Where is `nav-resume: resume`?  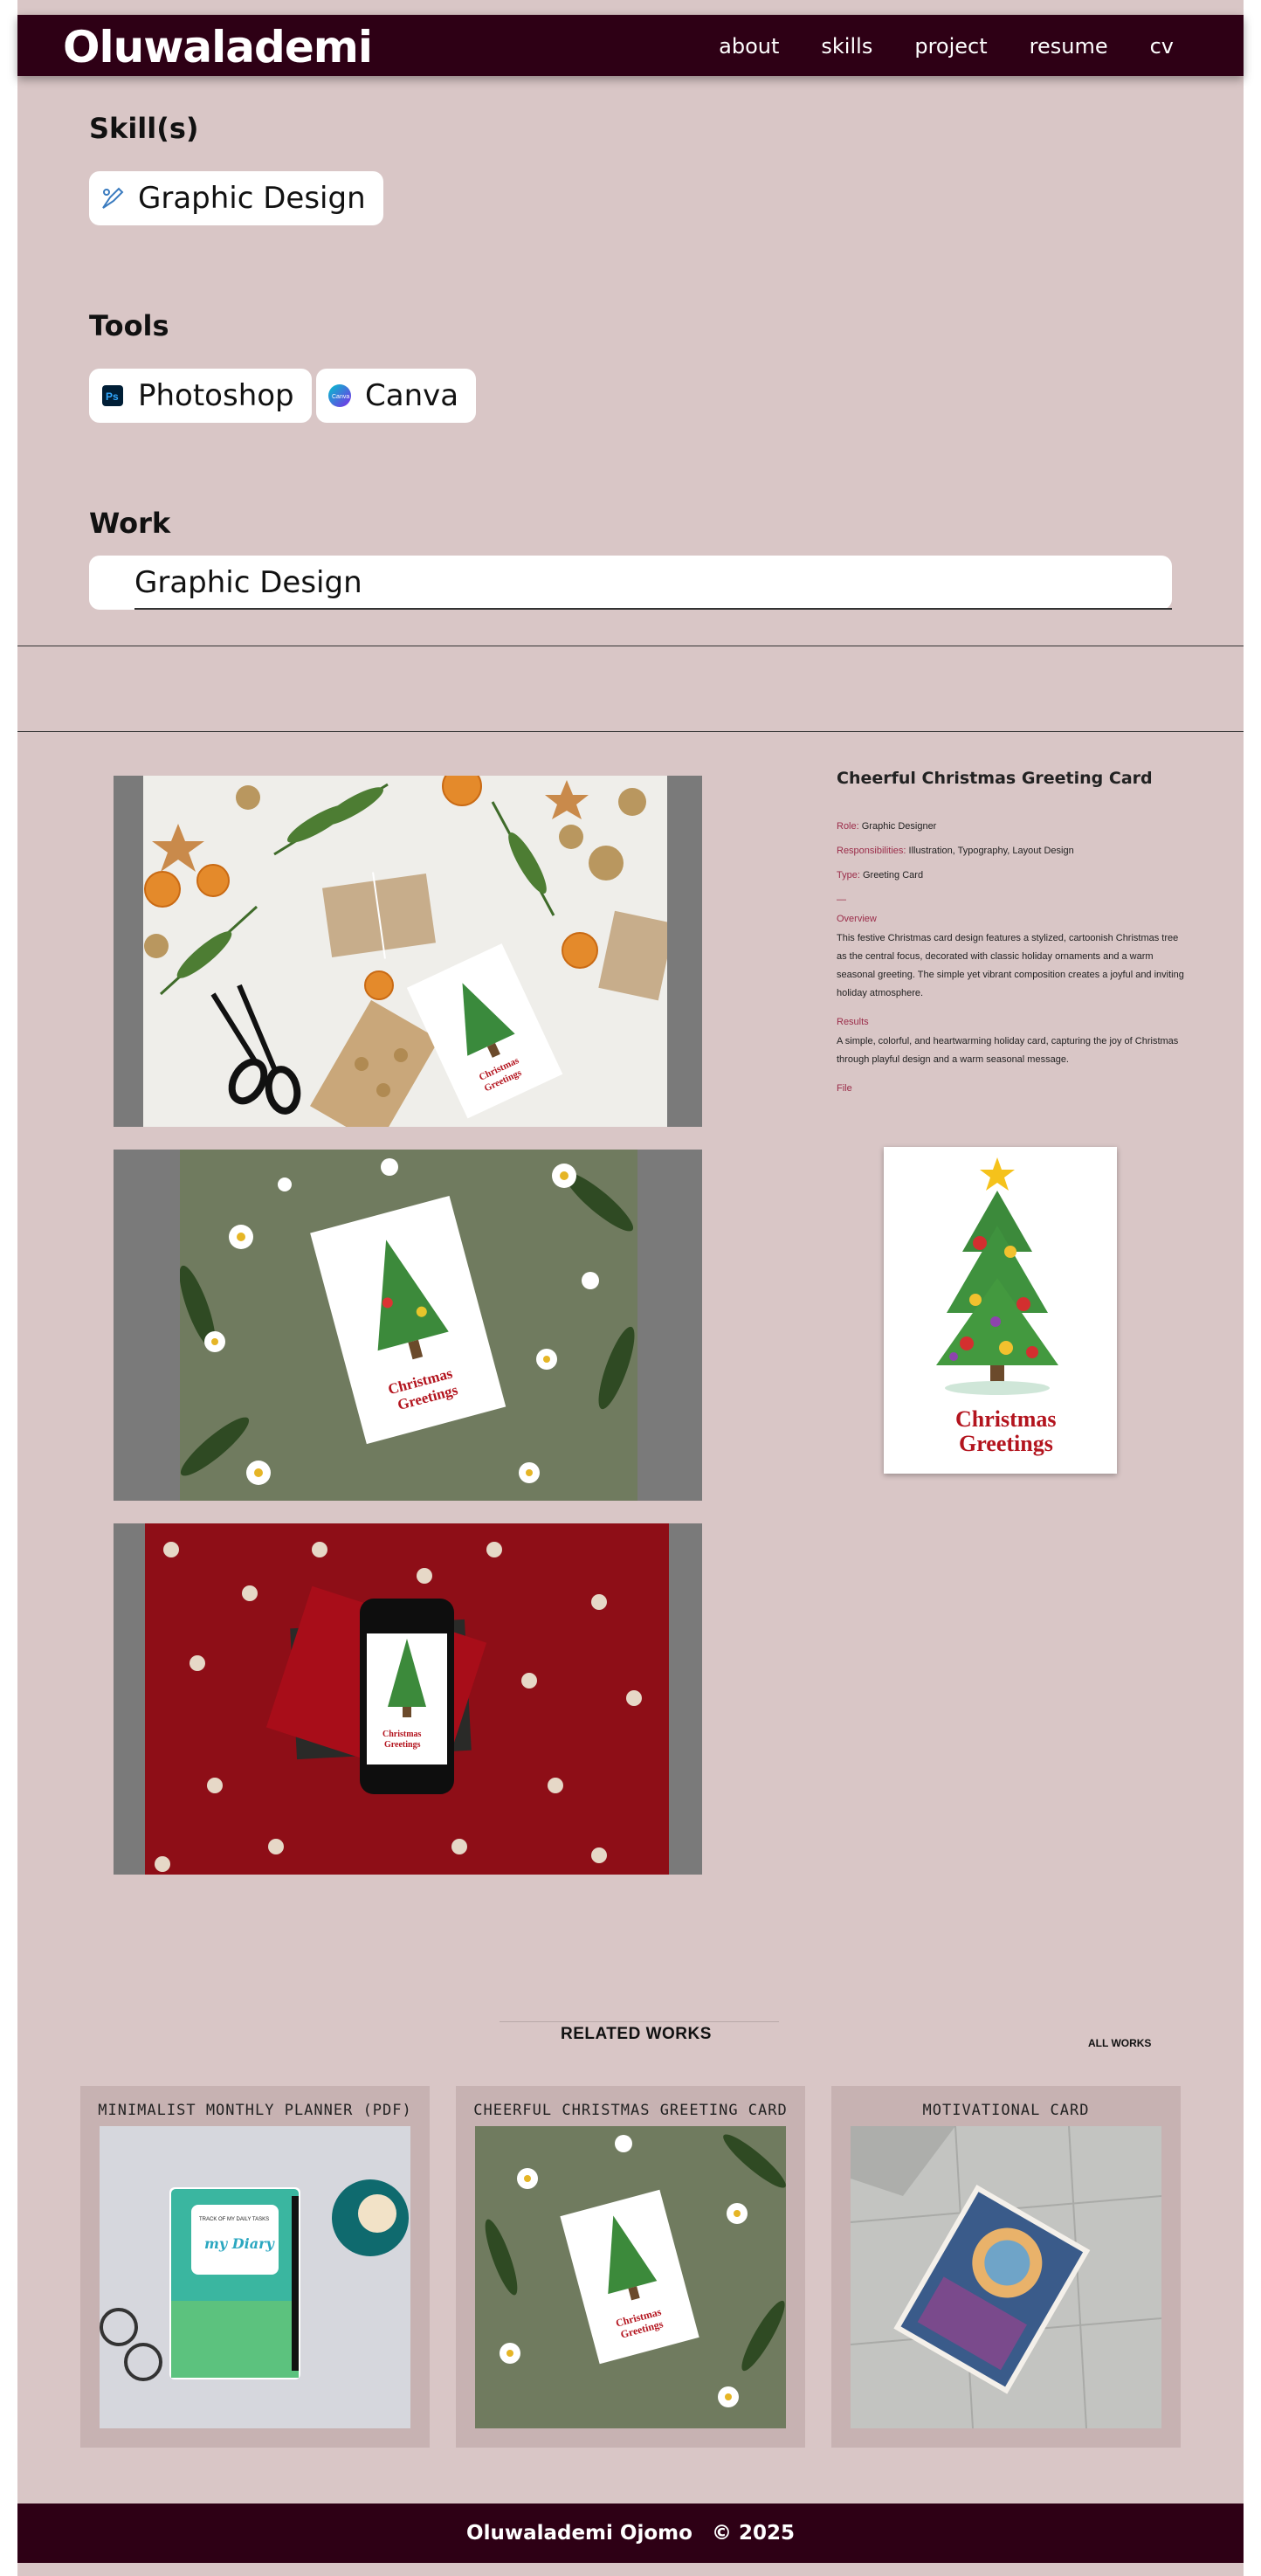 nav-resume: resume is located at coordinates (1069, 46).